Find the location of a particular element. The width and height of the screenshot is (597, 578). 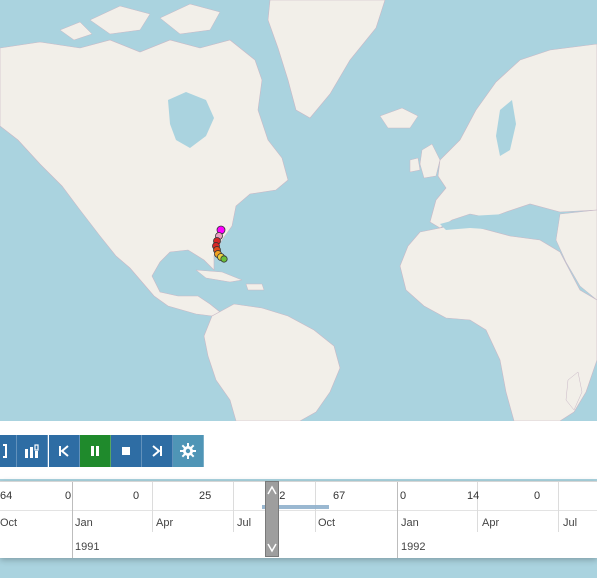

timeline-count: 64 is located at coordinates (6, 496).